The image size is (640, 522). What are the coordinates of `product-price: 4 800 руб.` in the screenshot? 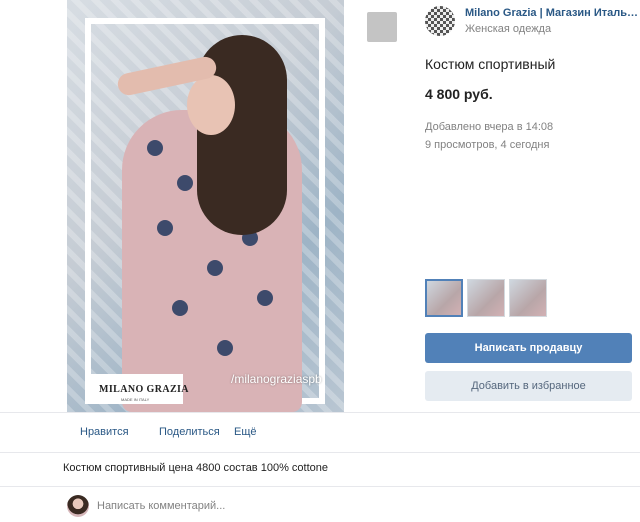 It's located at (459, 94).